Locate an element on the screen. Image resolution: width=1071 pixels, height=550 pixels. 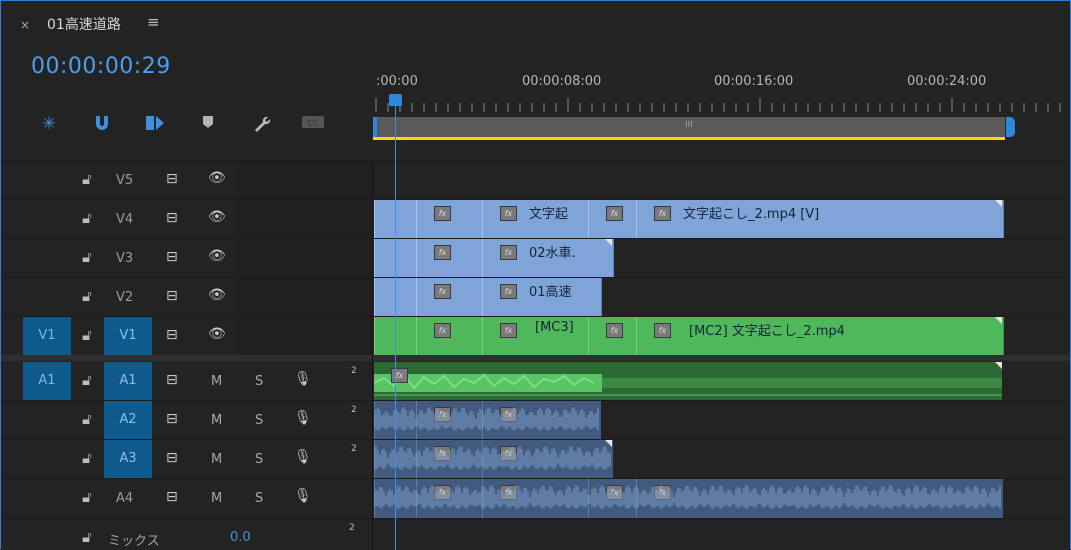
clip-name: [MC2] 文字起こし_2.mp4 is located at coordinates (767, 331).